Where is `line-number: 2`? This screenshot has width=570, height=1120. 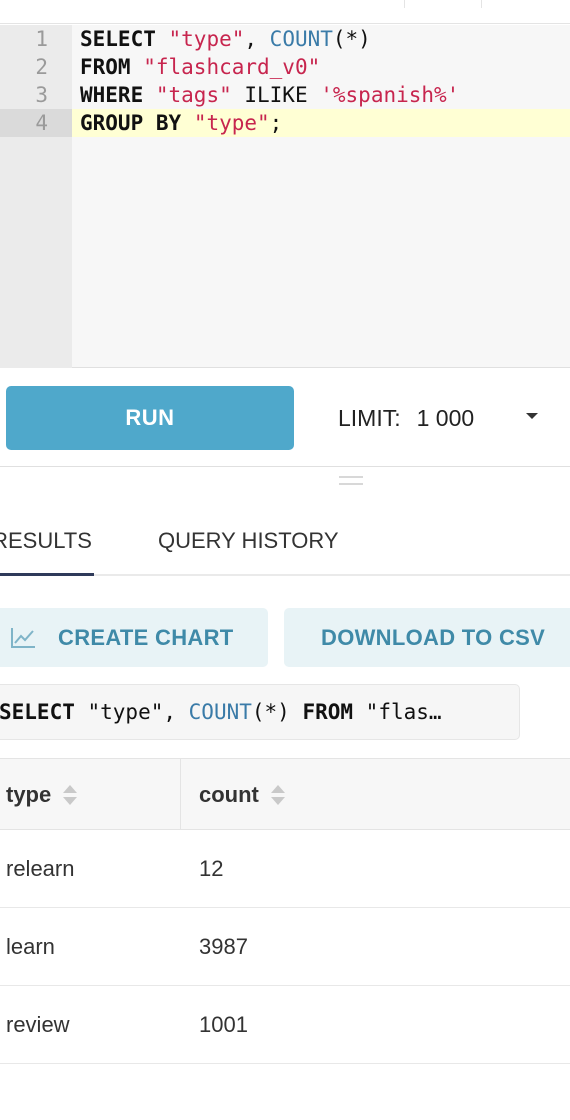 line-number: 2 is located at coordinates (41, 67).